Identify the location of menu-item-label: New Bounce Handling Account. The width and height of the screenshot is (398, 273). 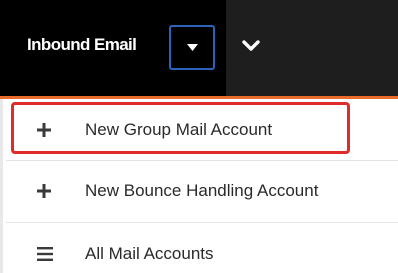
(202, 190).